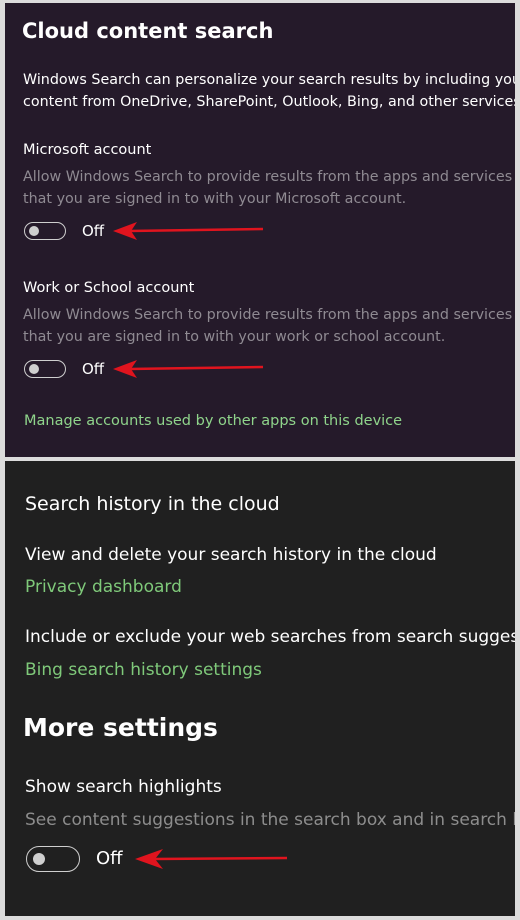 This screenshot has height=920, width=520. I want to click on search-history-heading: Search history in the cloud, so click(152, 504).